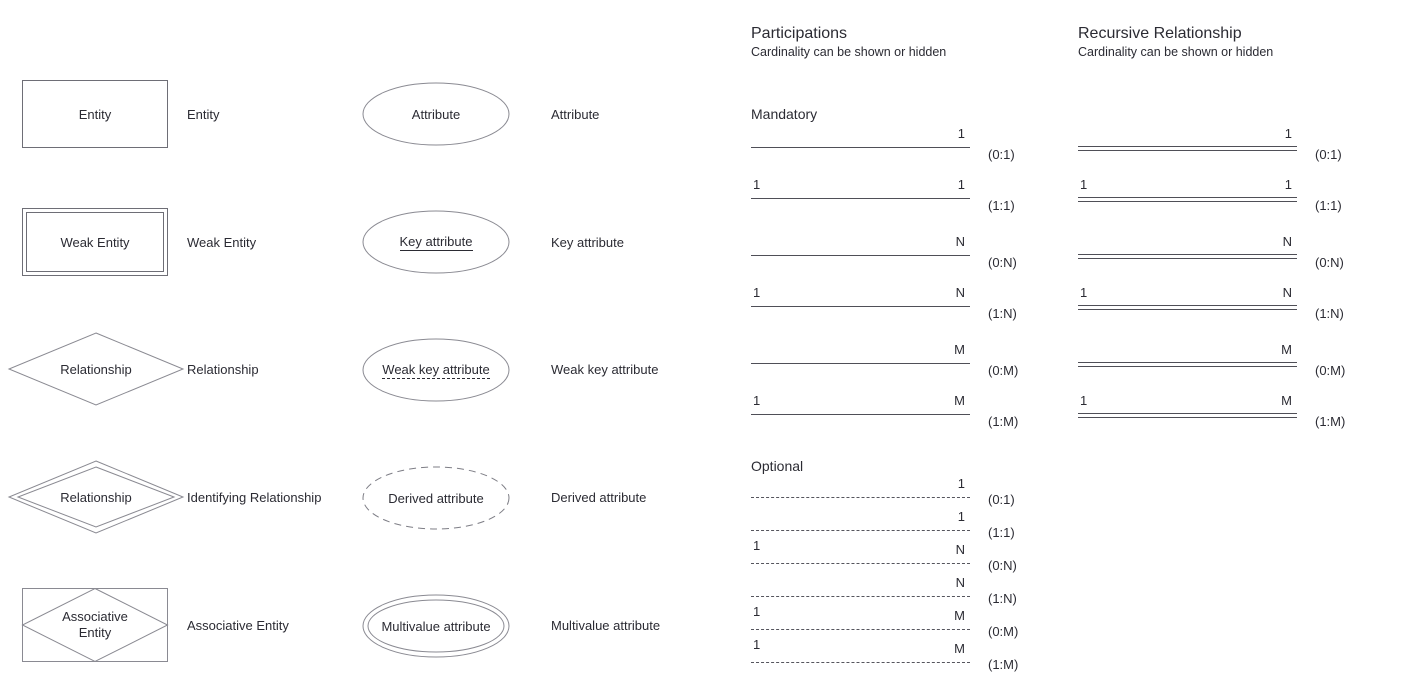  What do you see at coordinates (1223, 192) in the screenshot?
I see `recursive-row-1: 1 1 (1:1)` at bounding box center [1223, 192].